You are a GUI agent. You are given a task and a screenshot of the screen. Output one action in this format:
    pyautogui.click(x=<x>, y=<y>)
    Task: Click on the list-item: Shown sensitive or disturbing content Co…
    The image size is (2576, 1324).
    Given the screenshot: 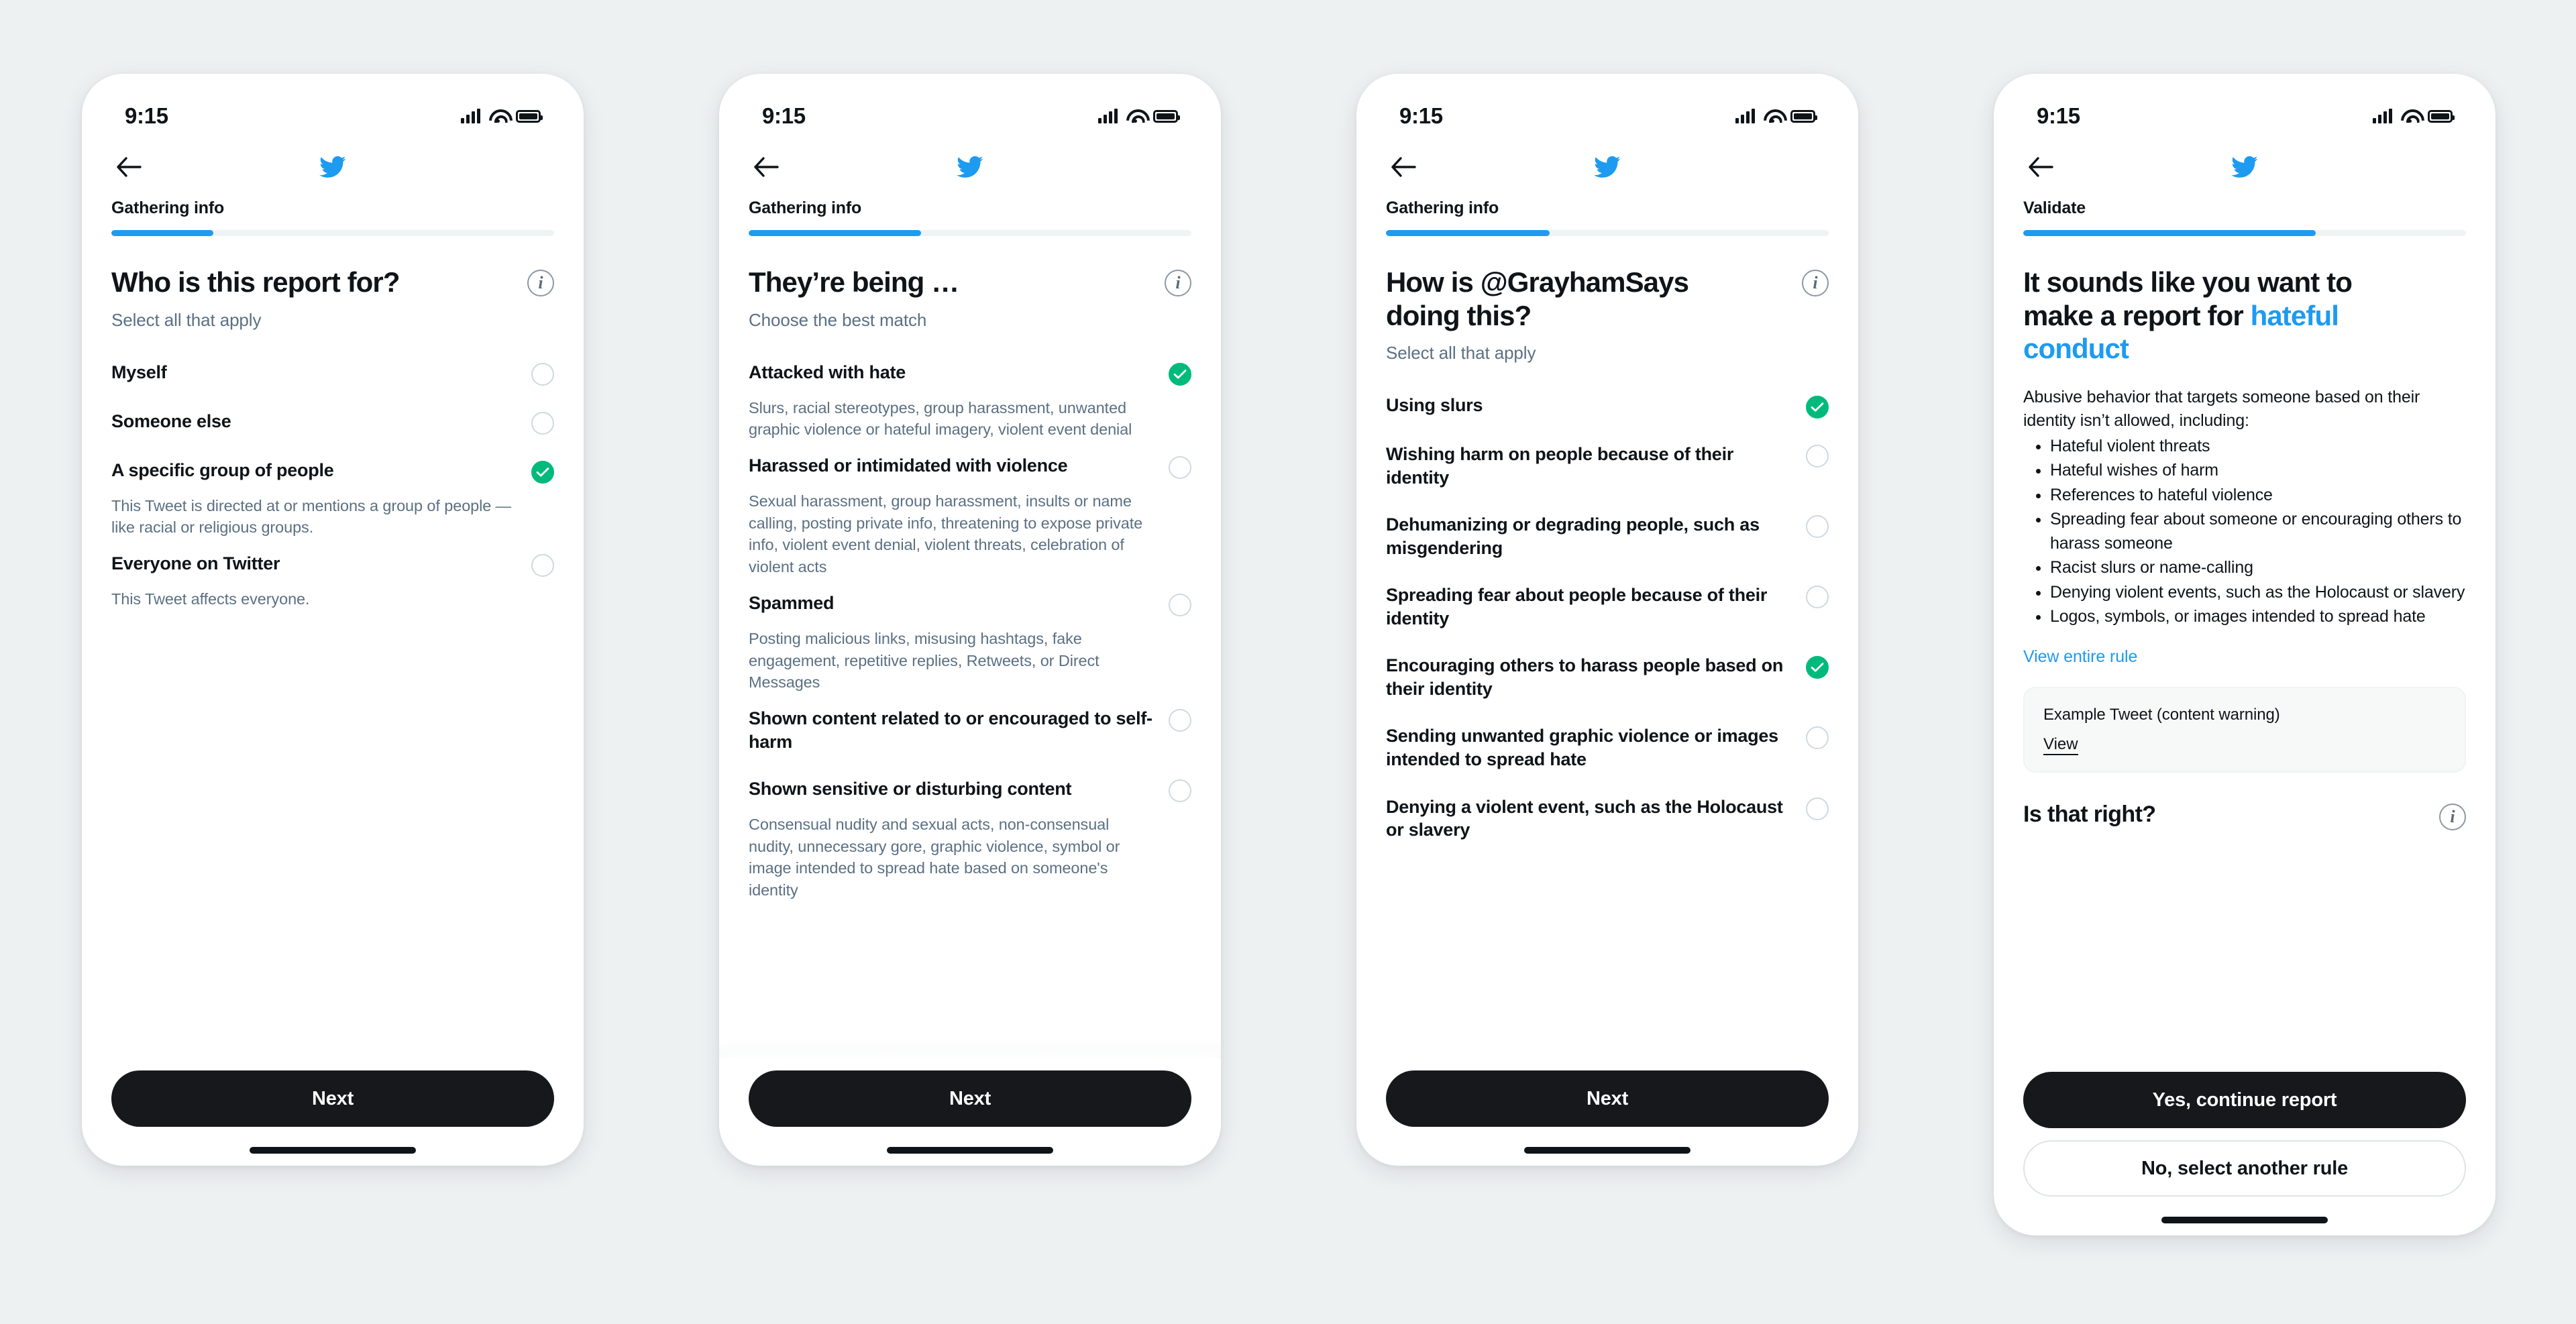 What is the action you would take?
    pyautogui.click(x=970, y=834)
    